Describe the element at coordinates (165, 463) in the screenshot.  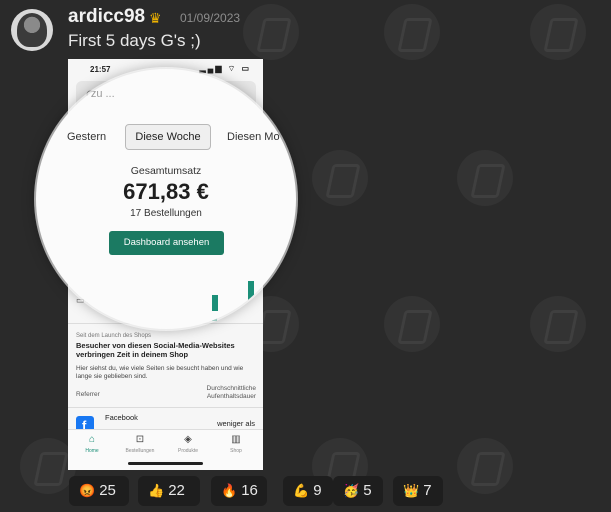
I see `home-indicator` at that location.